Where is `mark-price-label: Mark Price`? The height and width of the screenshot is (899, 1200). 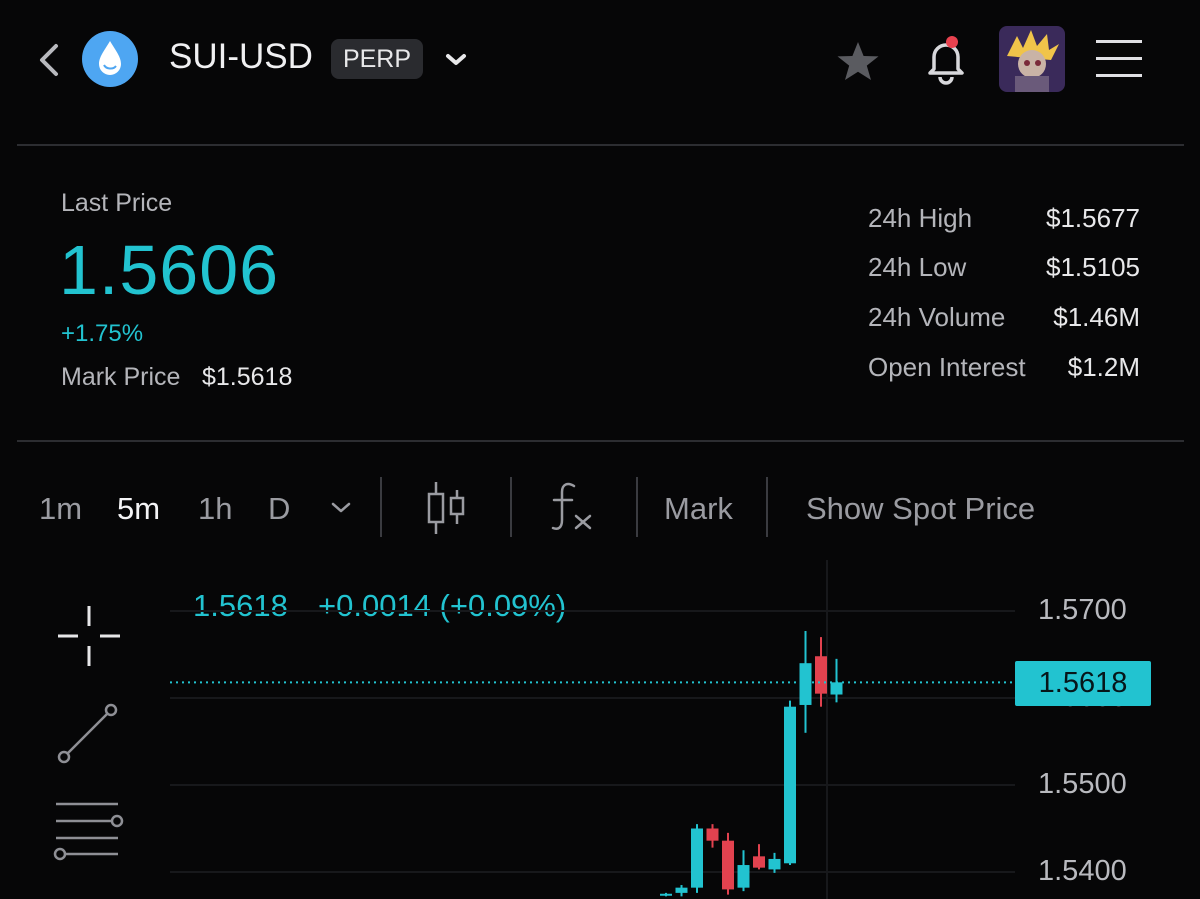
mark-price-label: Mark Price is located at coordinates (121, 377).